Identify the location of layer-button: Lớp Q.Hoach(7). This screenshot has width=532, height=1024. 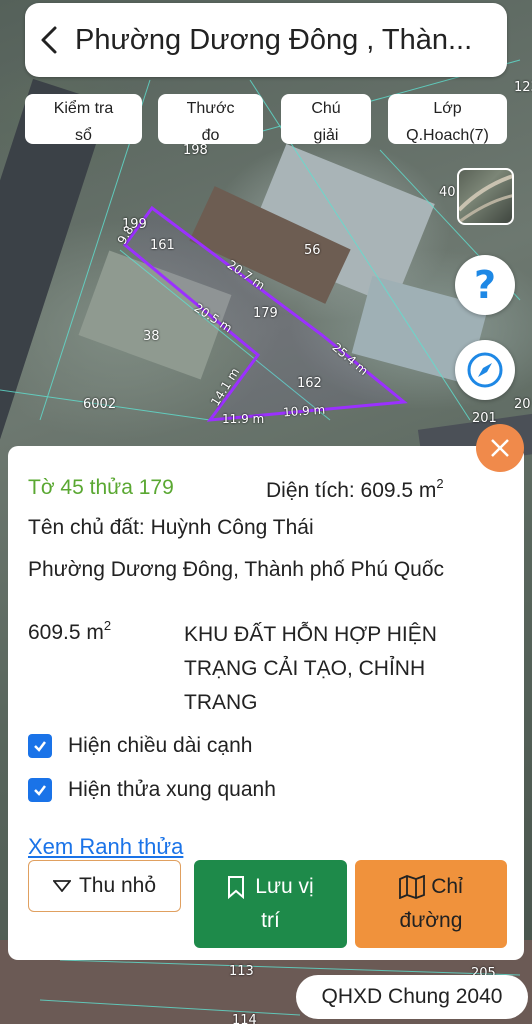
(447, 119).